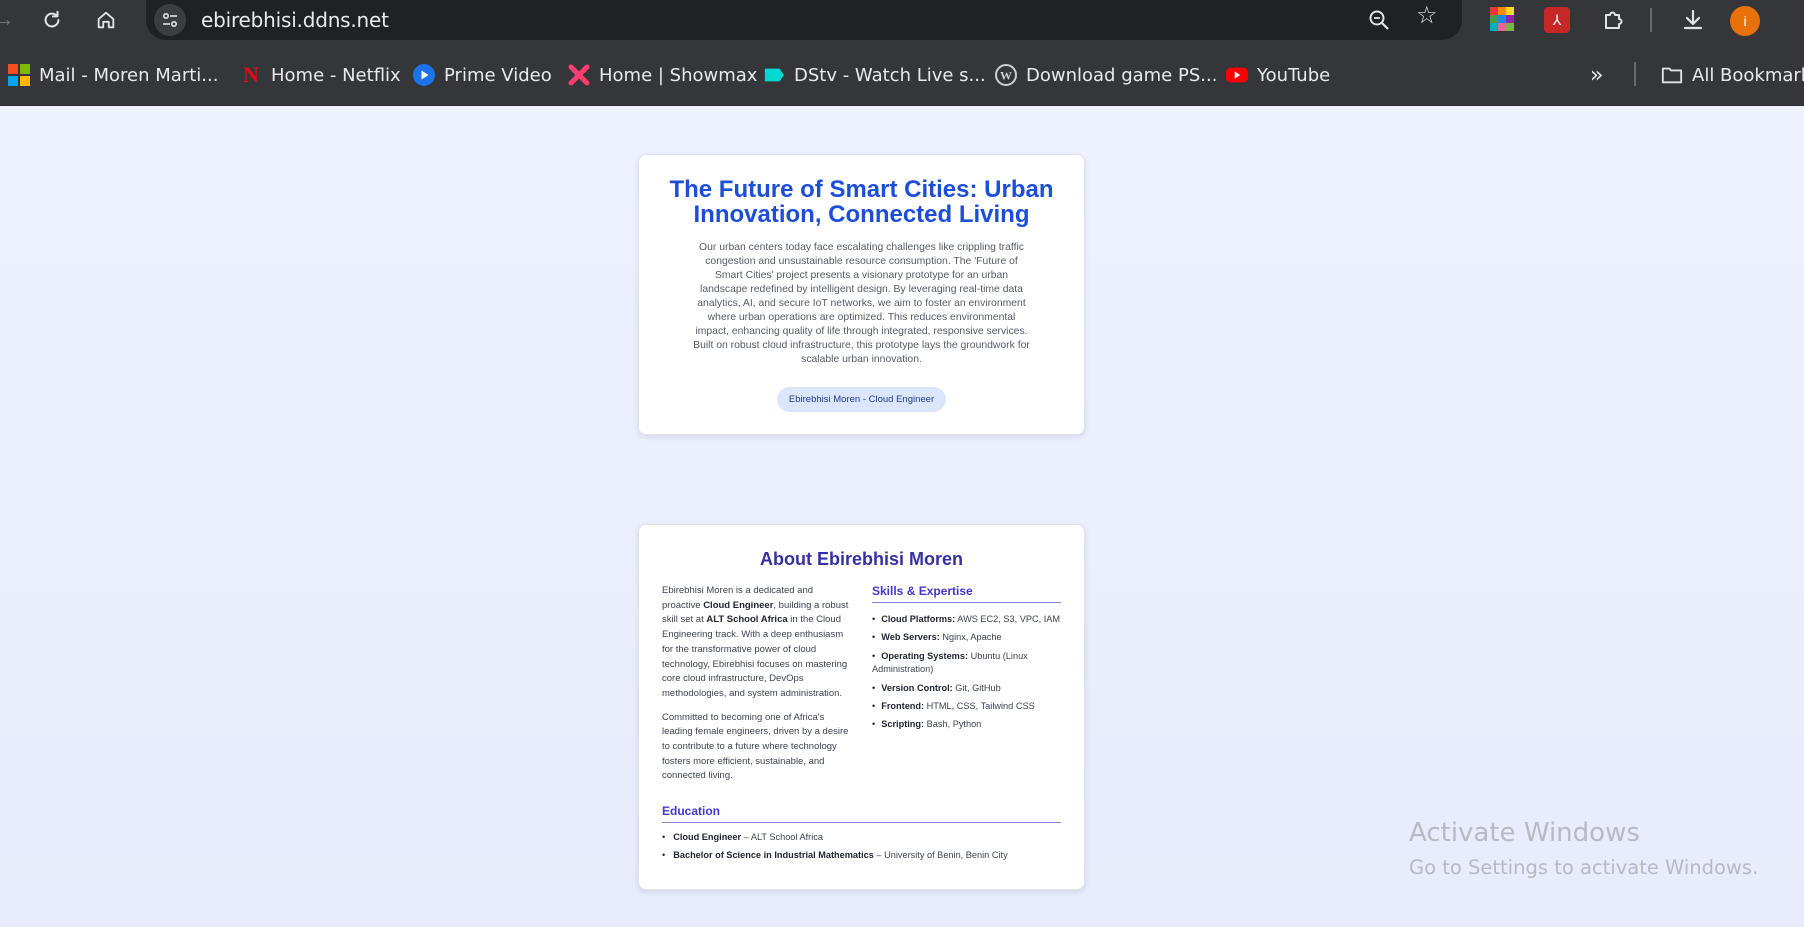  I want to click on zoom-icon, so click(1379, 20).